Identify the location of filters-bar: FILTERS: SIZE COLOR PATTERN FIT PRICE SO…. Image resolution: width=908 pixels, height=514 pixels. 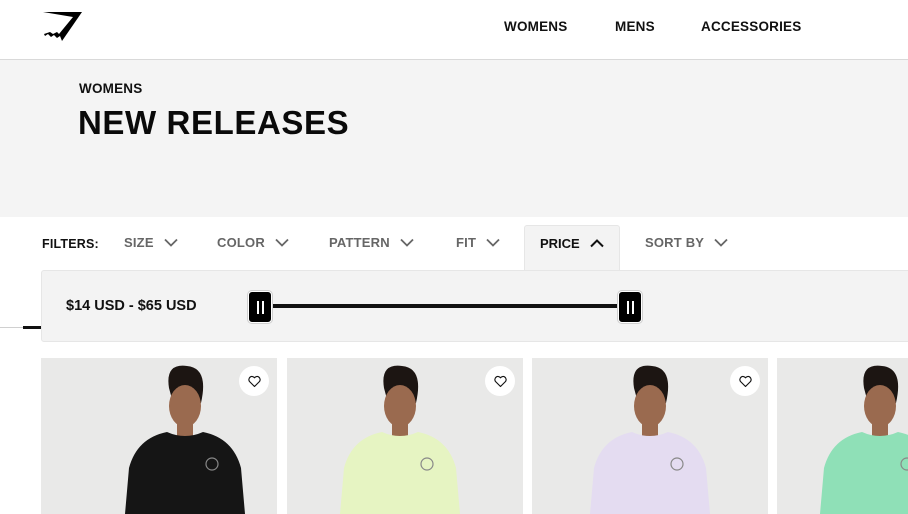
(454, 244).